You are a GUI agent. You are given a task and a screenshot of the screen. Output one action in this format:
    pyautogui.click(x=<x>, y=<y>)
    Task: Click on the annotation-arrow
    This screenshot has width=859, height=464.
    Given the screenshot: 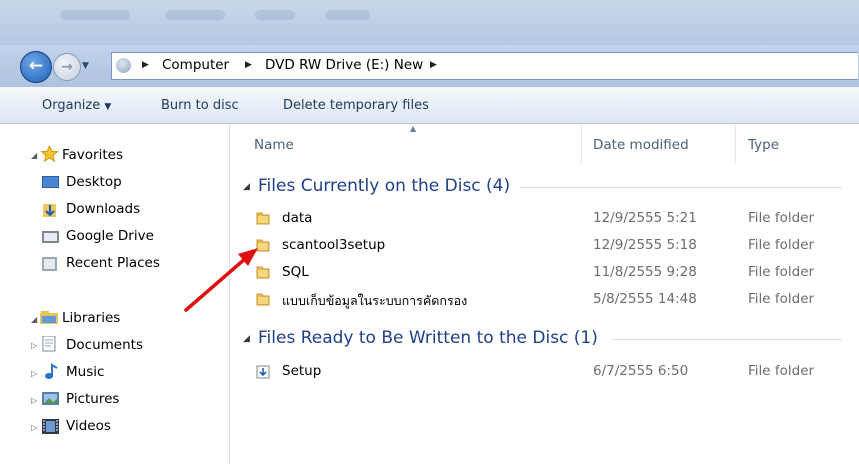 What is the action you would take?
    pyautogui.click(x=221, y=280)
    